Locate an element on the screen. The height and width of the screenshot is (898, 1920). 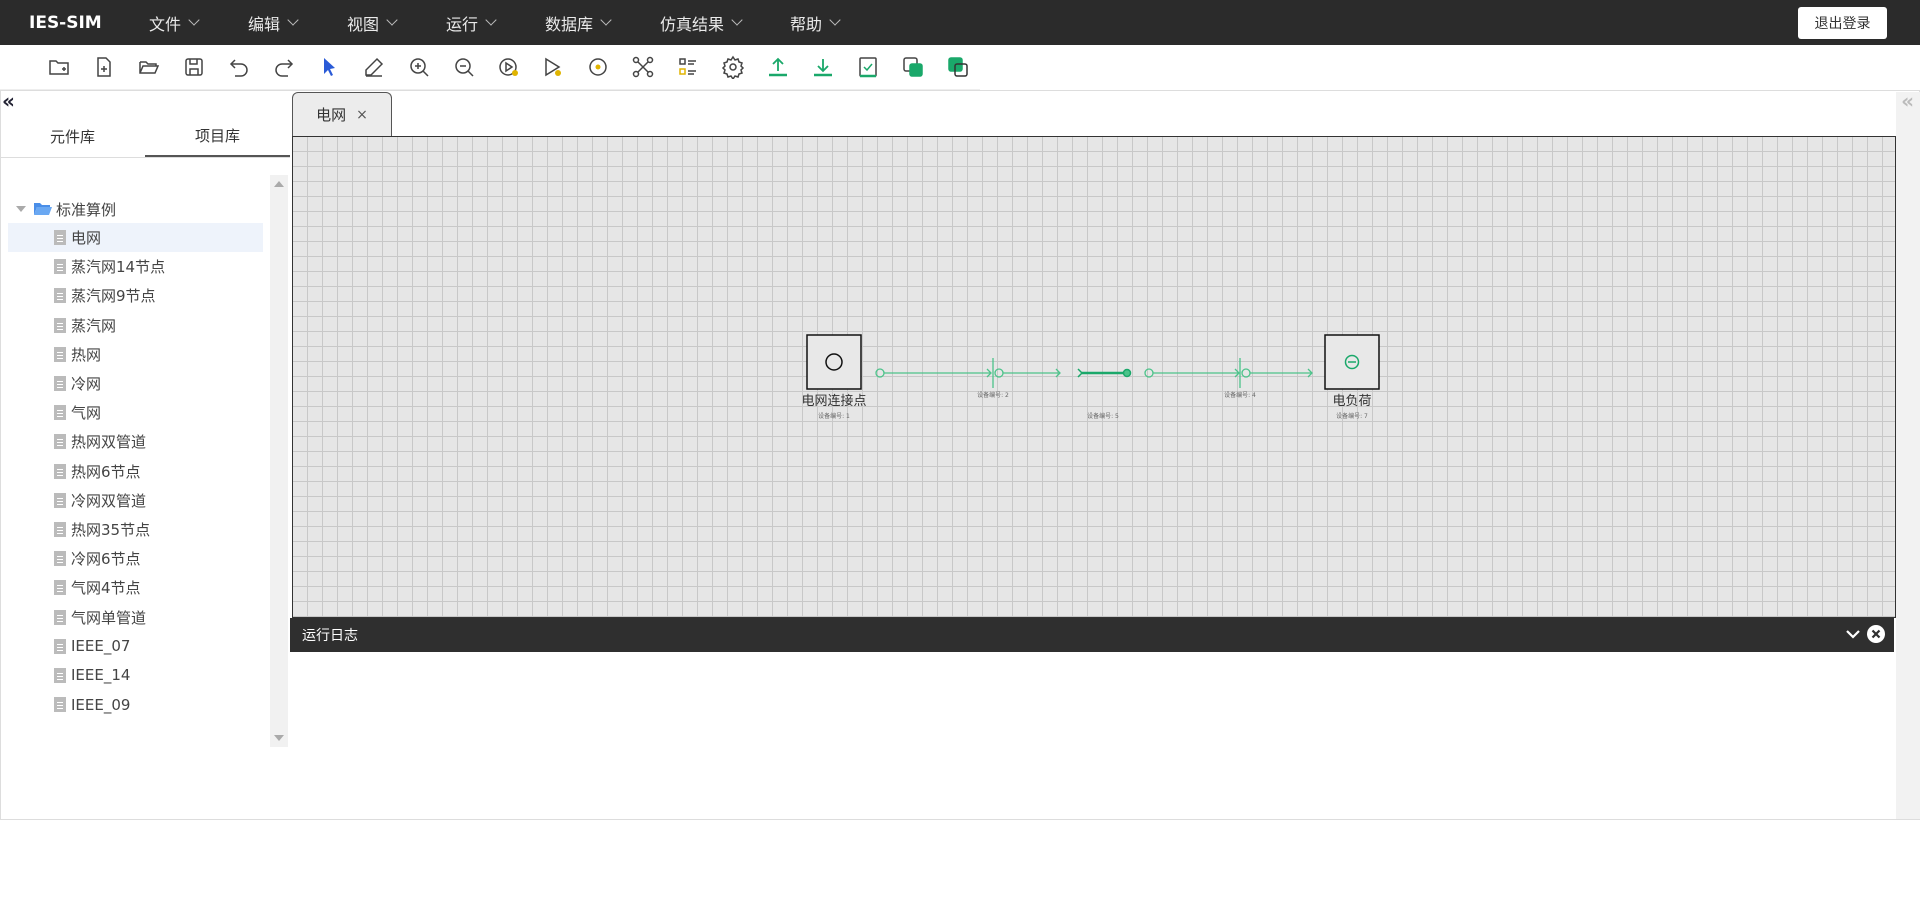
download-icon is located at coordinates (822, 68).